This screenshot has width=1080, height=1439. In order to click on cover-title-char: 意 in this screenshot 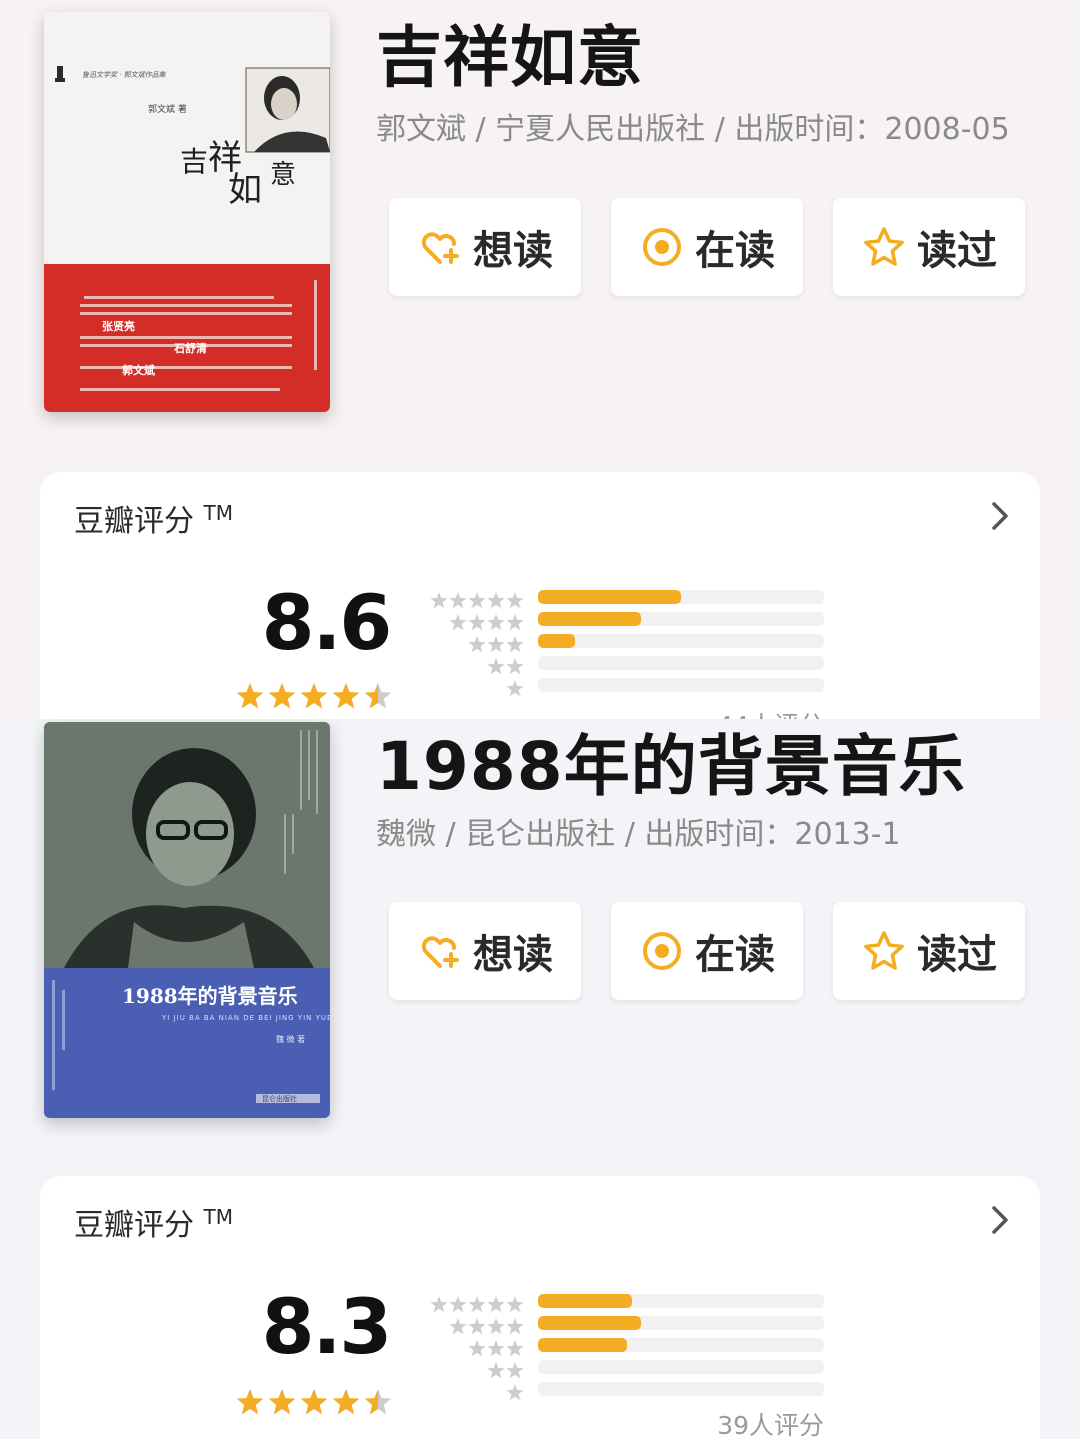, I will do `click(283, 175)`.